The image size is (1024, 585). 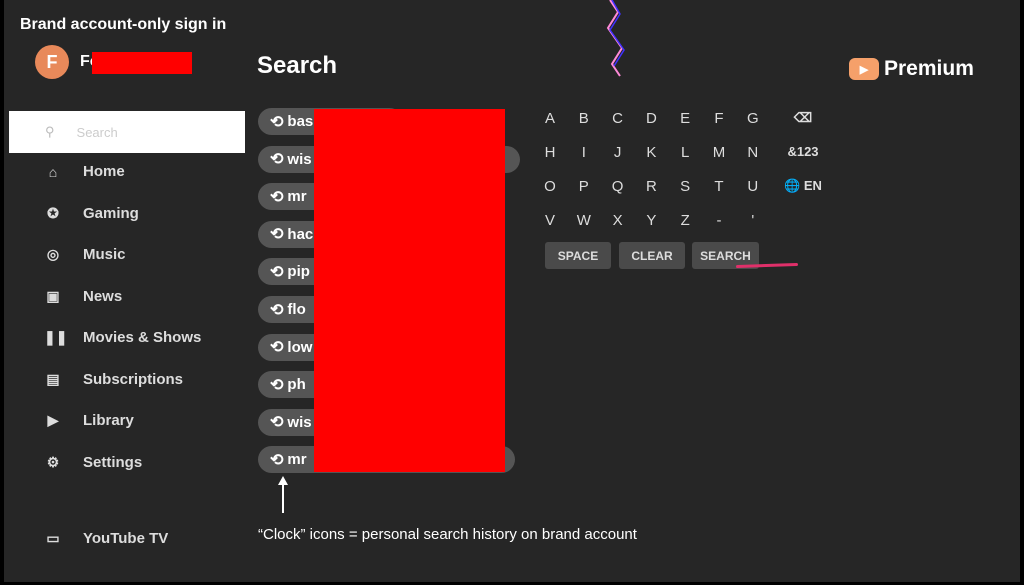 I want to click on sidebar-item-news: ▣ News, so click(x=83, y=296).